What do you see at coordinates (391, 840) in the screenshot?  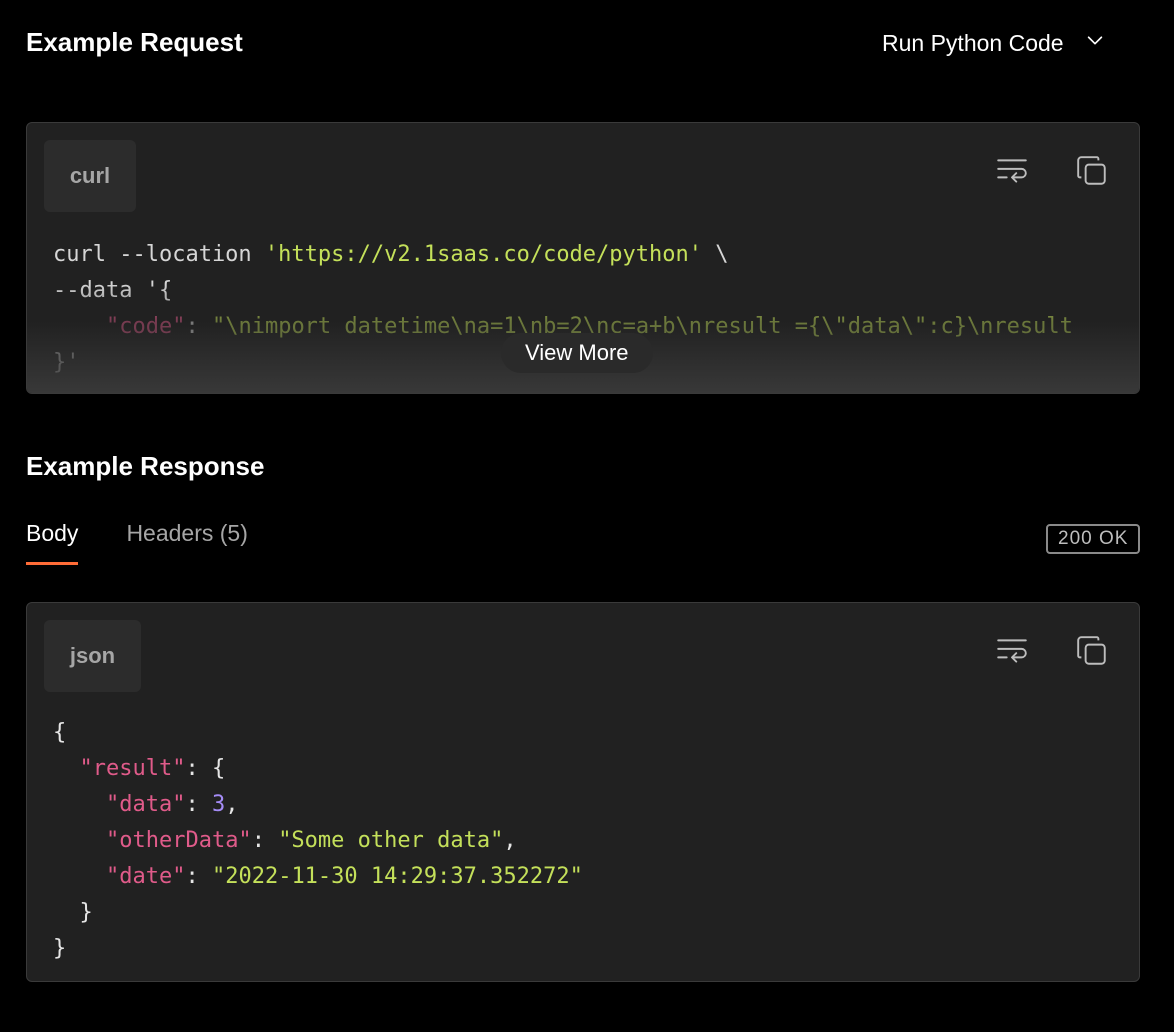 I see `code-string: "Some other data"` at bounding box center [391, 840].